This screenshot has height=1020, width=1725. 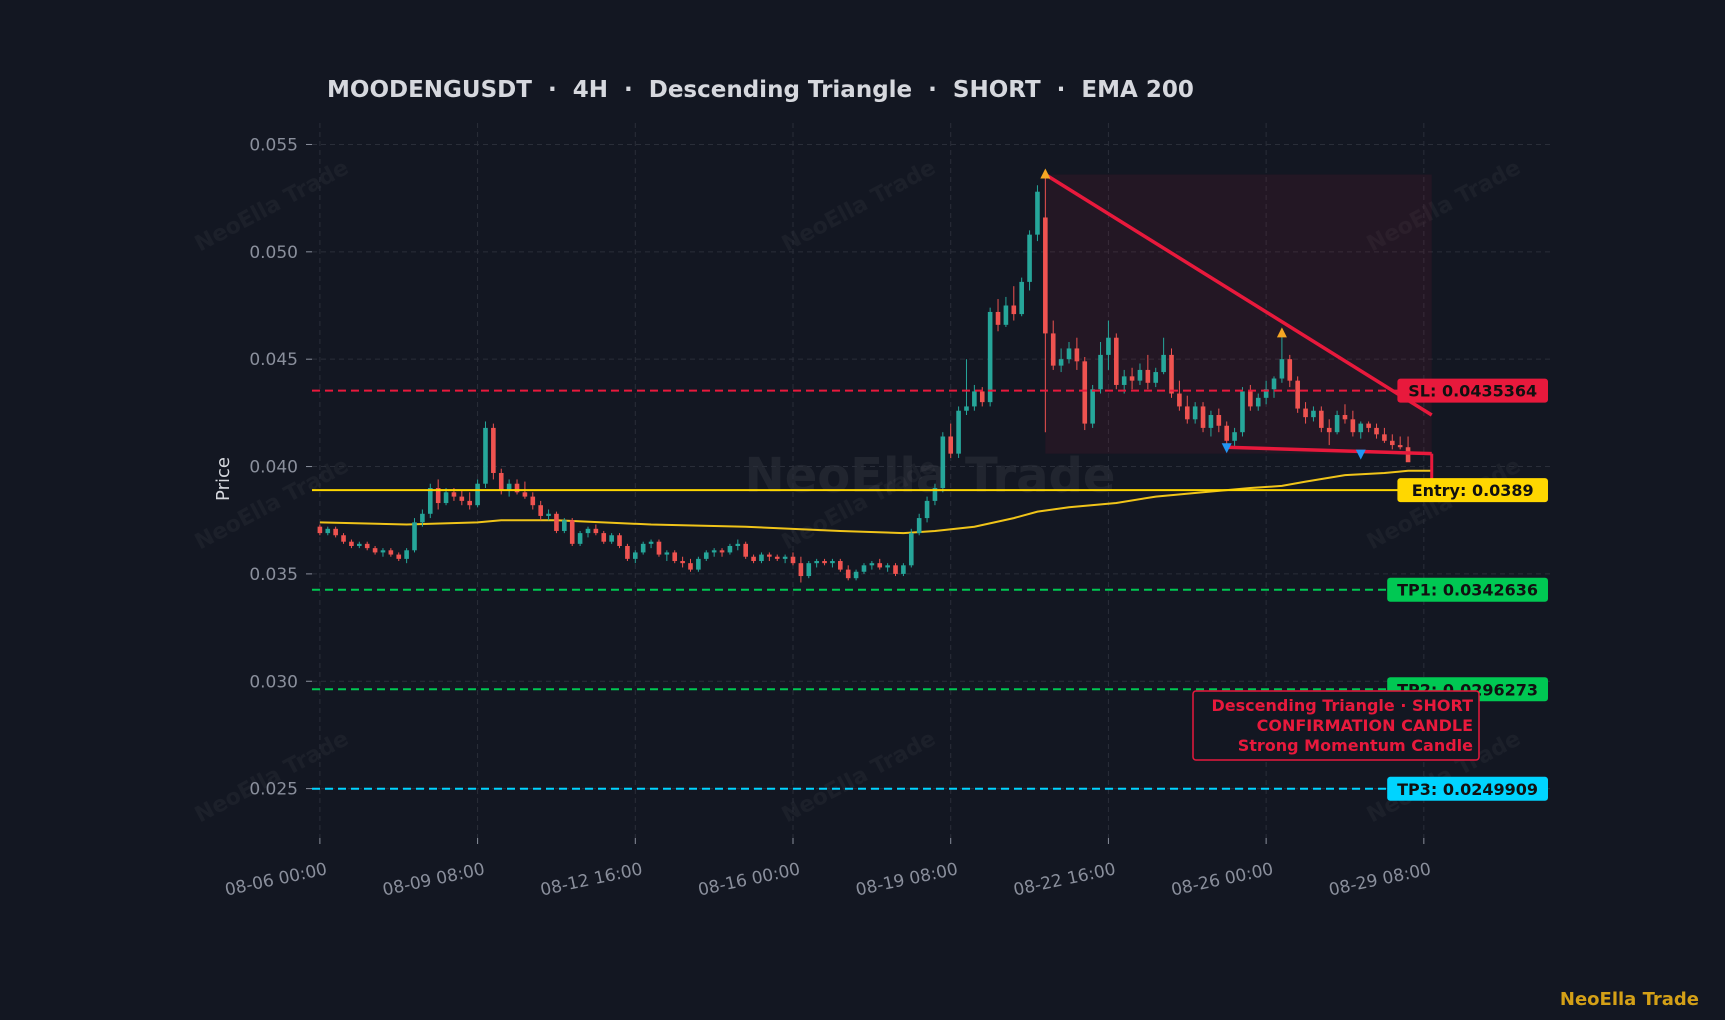 I want to click on x-tick-label: 08-16 00:00, so click(x=749, y=879).